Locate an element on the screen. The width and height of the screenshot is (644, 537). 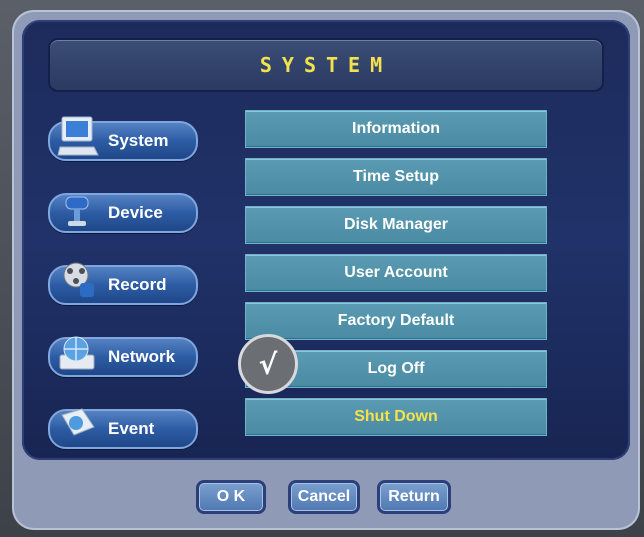
sidebar-item-label: Network is located at coordinates (142, 356).